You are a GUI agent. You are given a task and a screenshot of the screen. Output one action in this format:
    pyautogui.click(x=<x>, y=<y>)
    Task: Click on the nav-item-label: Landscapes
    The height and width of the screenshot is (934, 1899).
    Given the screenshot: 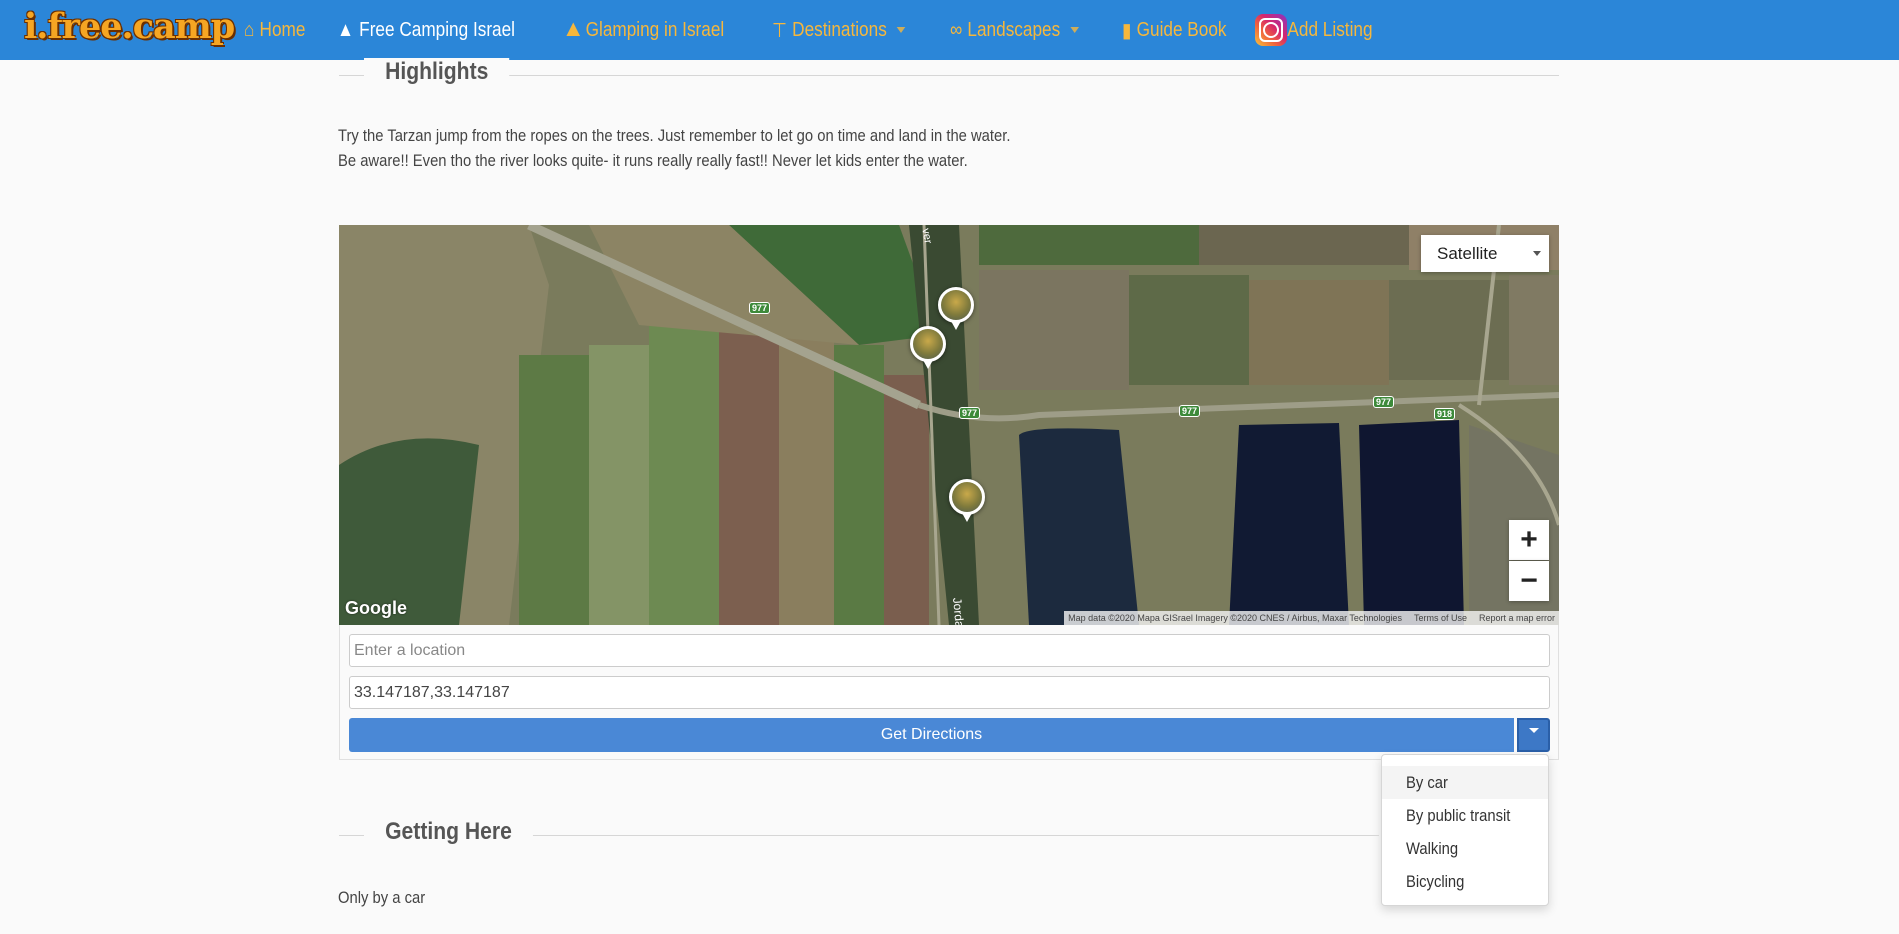 What is the action you would take?
    pyautogui.click(x=1014, y=29)
    